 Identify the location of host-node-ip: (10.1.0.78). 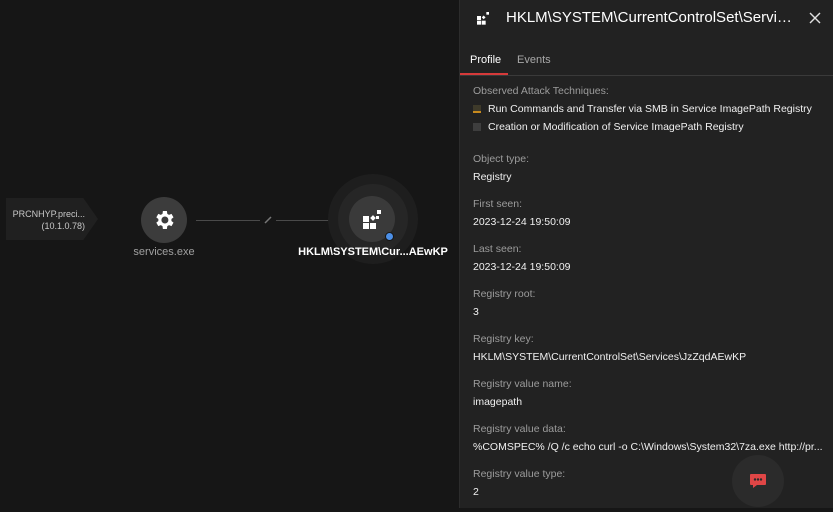
(63, 226).